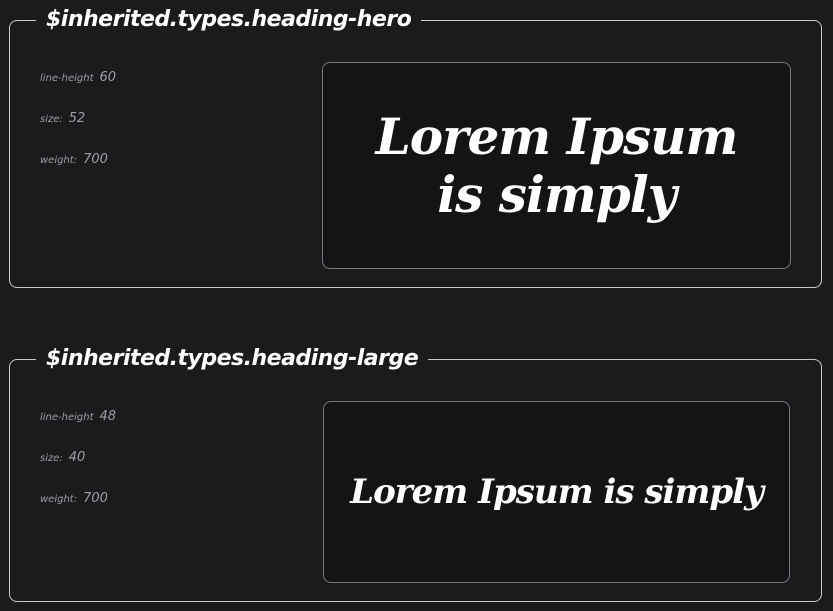 This screenshot has height=611, width=833. I want to click on card-title: $inherited.types.heading-hero, so click(229, 19).